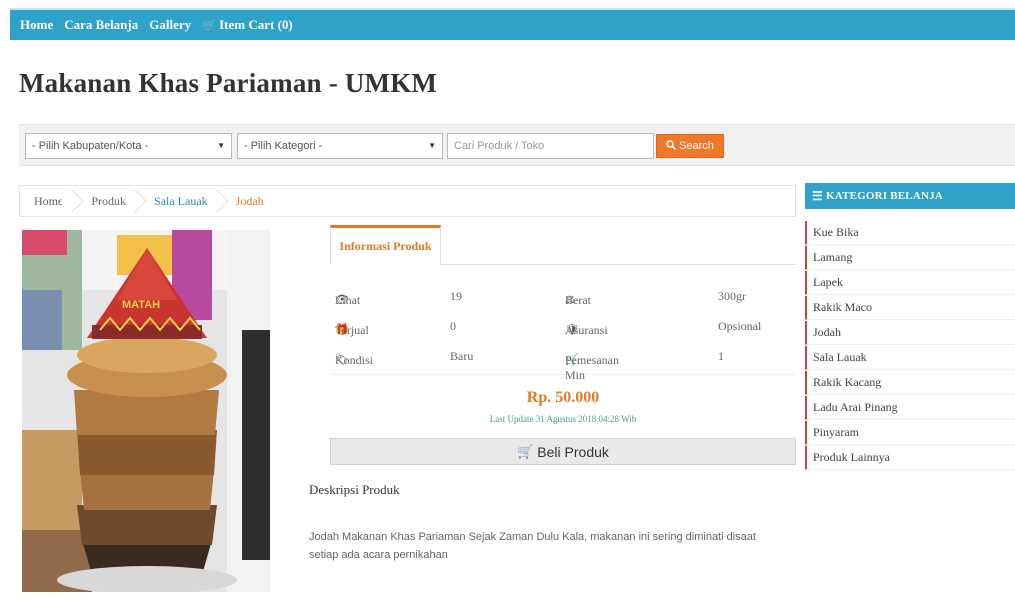 The height and width of the screenshot is (598, 1015). Describe the element at coordinates (283, 146) in the screenshot. I see `kategori-select-value: - Pilih Kategori -` at that location.